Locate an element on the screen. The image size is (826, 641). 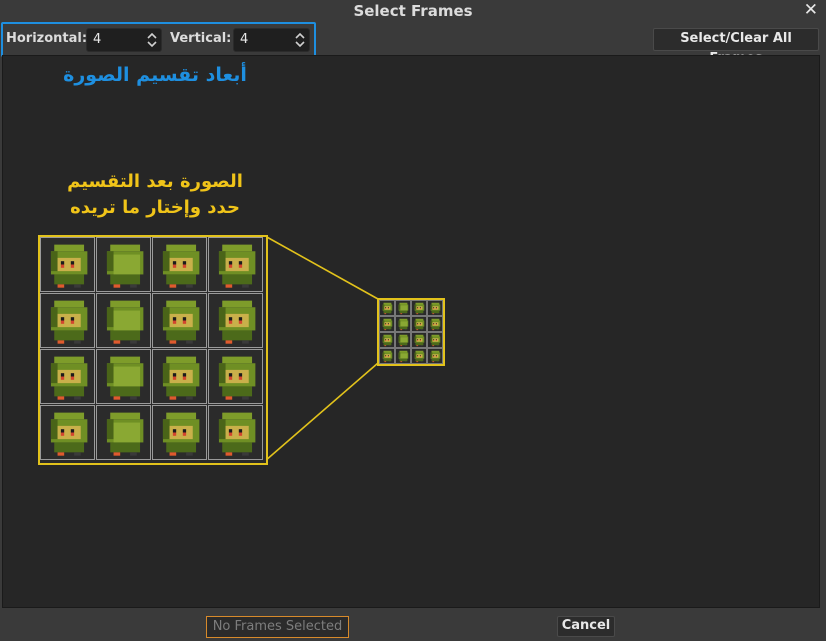
sprite-thumbnail is located at coordinates (411, 332).